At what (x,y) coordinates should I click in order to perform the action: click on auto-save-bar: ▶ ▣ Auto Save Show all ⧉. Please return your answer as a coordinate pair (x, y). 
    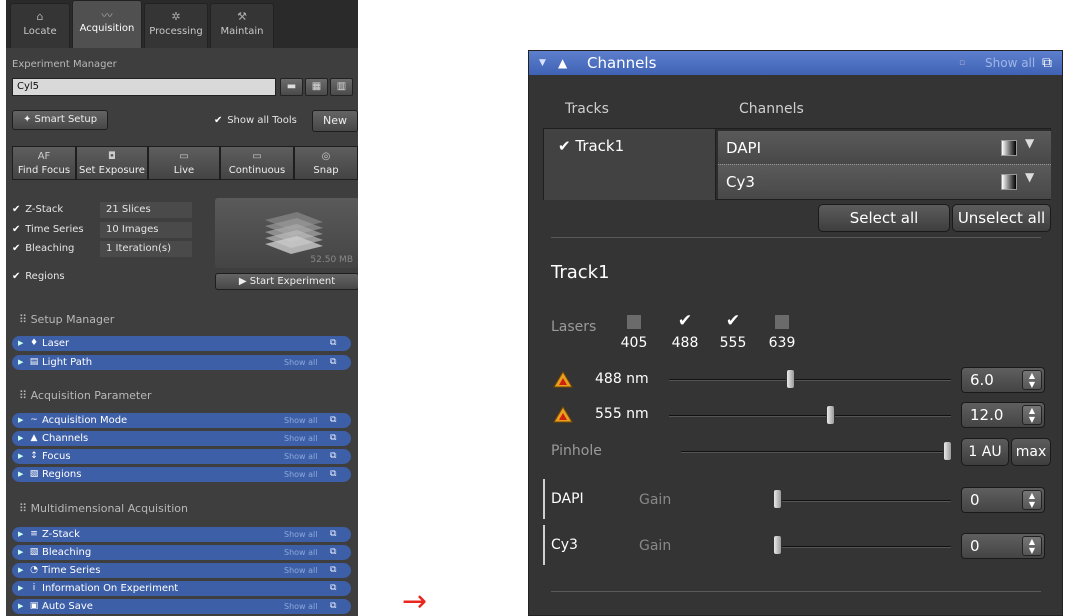
    Looking at the image, I should click on (181, 606).